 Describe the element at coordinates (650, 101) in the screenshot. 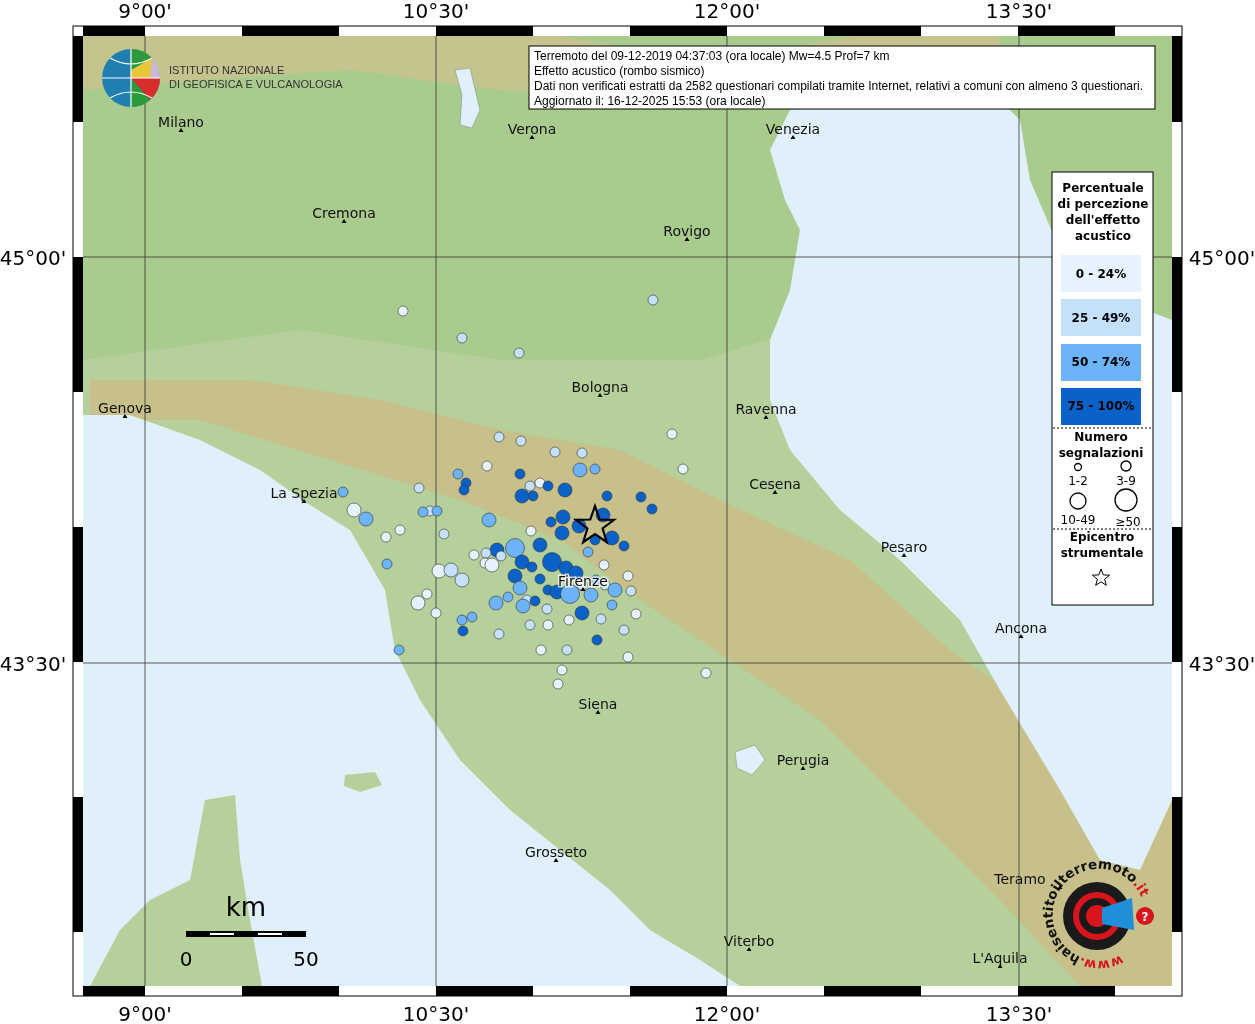

I see `info-text: Aggiornato il: 16-12-2025 15:53 (ora locale)` at that location.